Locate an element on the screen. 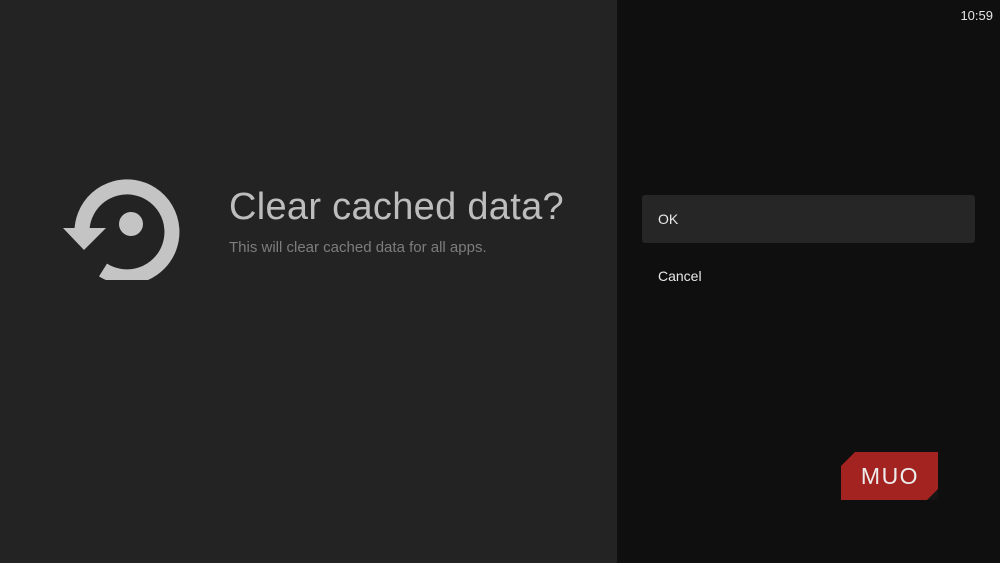  svg-text: MUO is located at coordinates (890, 476).